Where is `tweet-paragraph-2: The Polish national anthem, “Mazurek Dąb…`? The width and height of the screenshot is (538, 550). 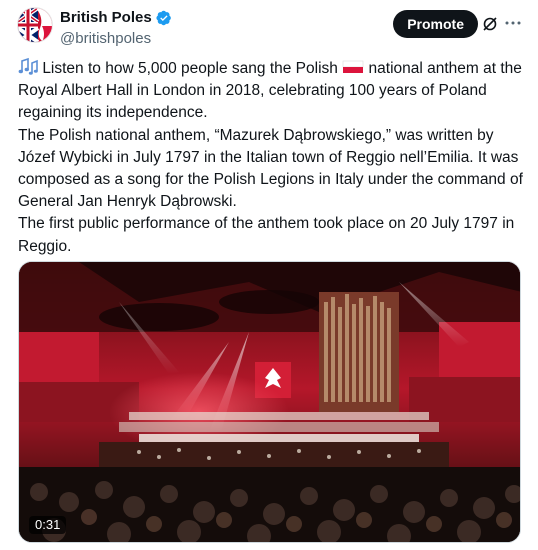
tweet-paragraph-2: The Polish national anthem, “Mazurek Dąb… is located at coordinates (270, 168).